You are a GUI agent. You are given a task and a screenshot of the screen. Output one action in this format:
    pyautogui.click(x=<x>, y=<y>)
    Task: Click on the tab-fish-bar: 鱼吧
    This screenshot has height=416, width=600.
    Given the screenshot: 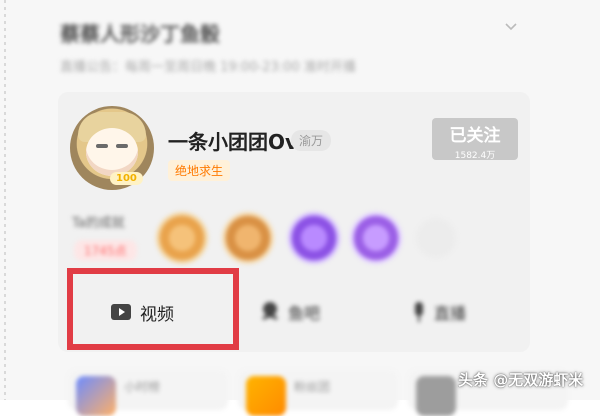 What is the action you would take?
    pyautogui.click(x=290, y=312)
    